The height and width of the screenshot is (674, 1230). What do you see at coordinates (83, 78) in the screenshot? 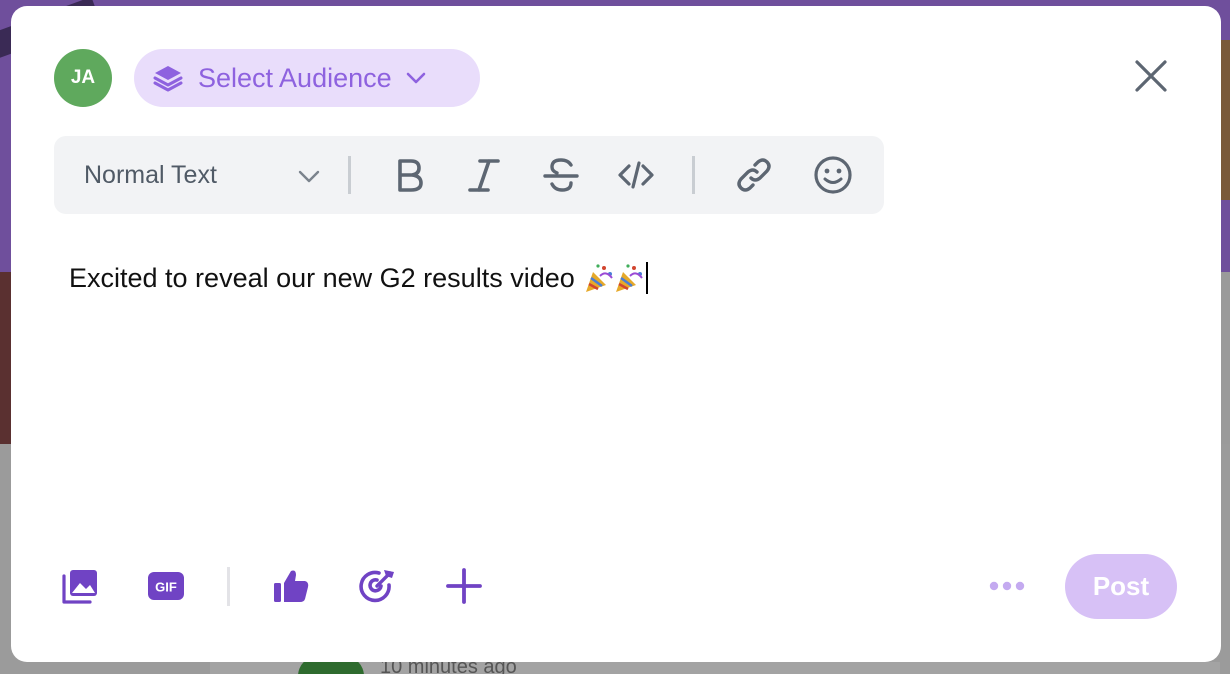
I see `avatar: JA` at bounding box center [83, 78].